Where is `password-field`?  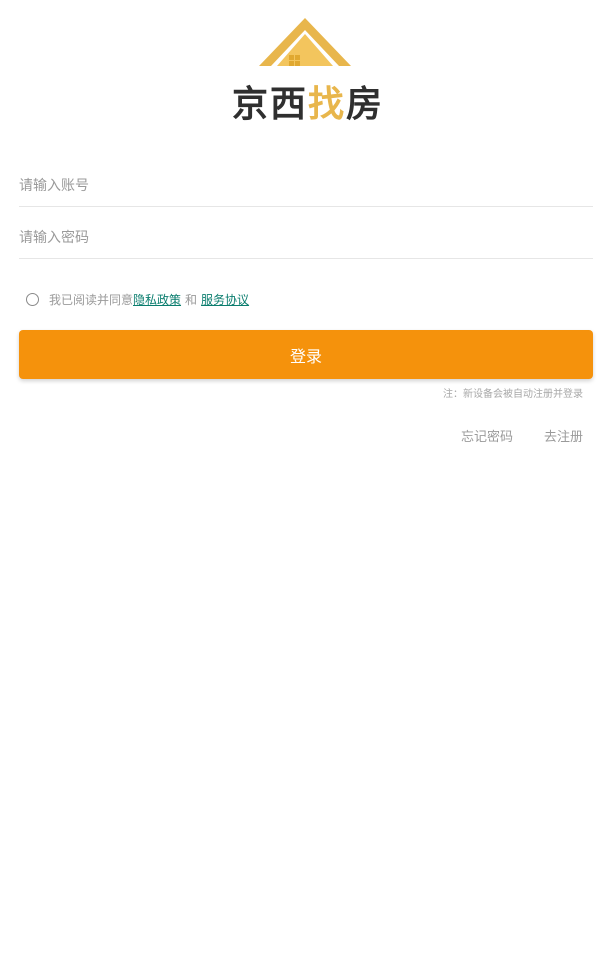
password-field is located at coordinates (306, 238).